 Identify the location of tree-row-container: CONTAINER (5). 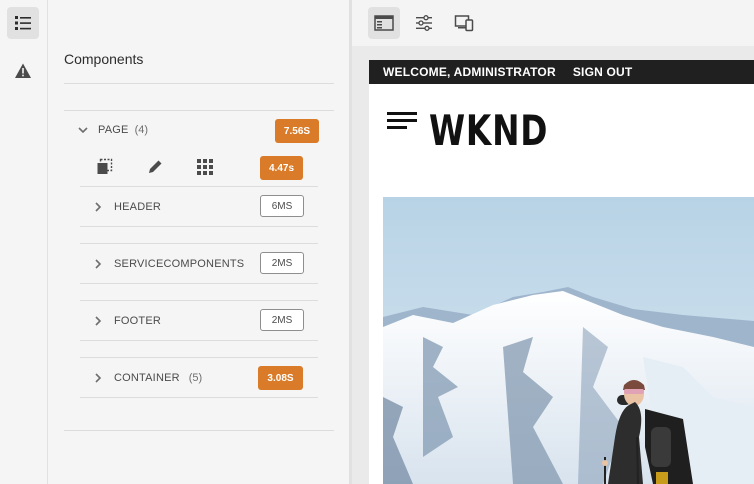
(147, 378).